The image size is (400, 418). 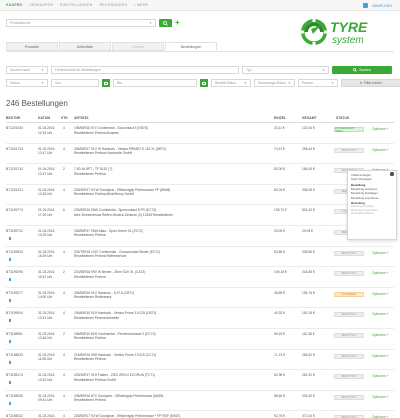 What do you see at coordinates (279, 395) in the screenshot?
I see `unit-price: 58,60 €` at bounding box center [279, 395].